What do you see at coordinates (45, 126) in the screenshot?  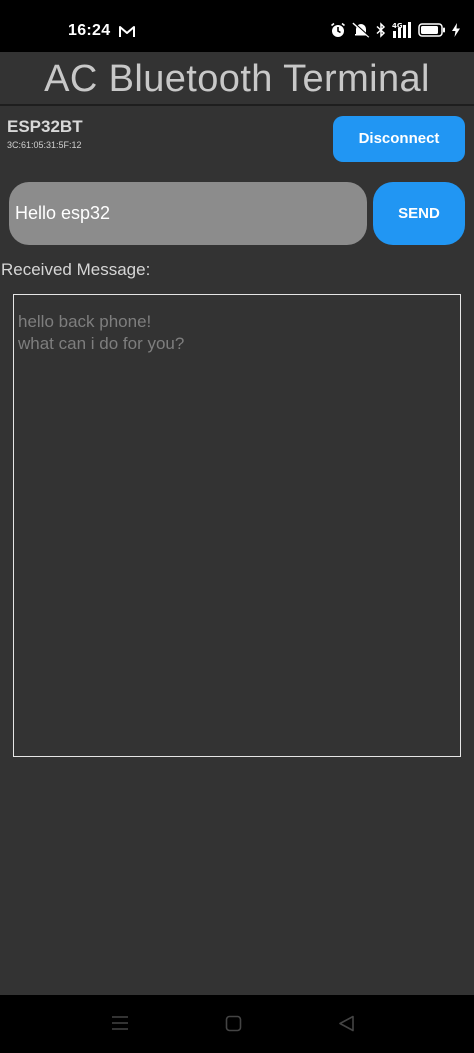 I see `device-name: ESP32BT` at bounding box center [45, 126].